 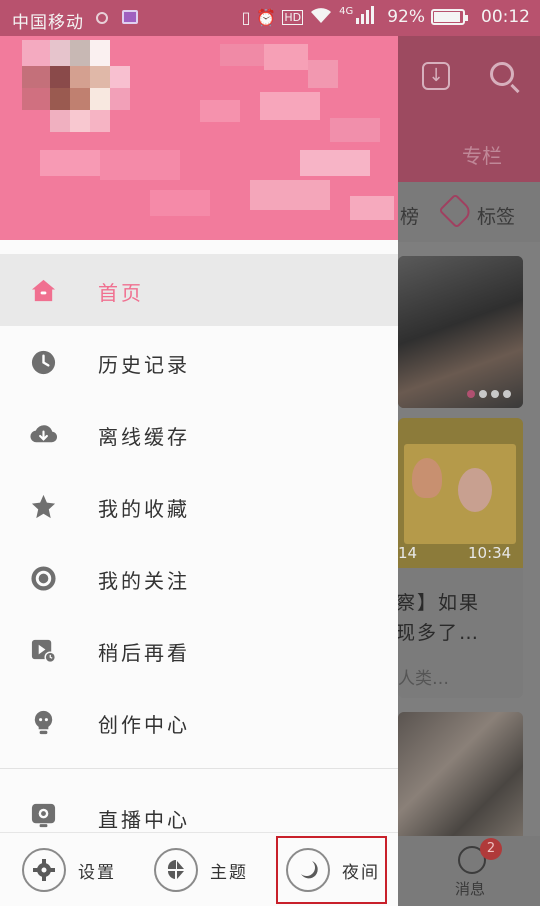 I want to click on vibrate-icon: ▯, so click(x=246, y=17).